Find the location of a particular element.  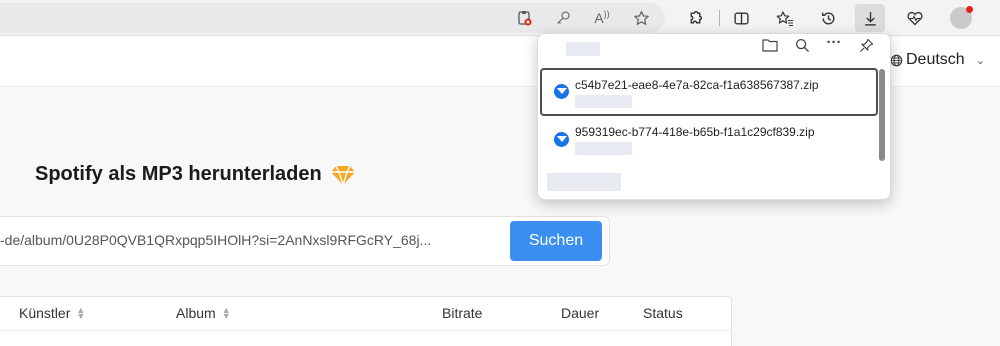

globe-icon is located at coordinates (896, 60).